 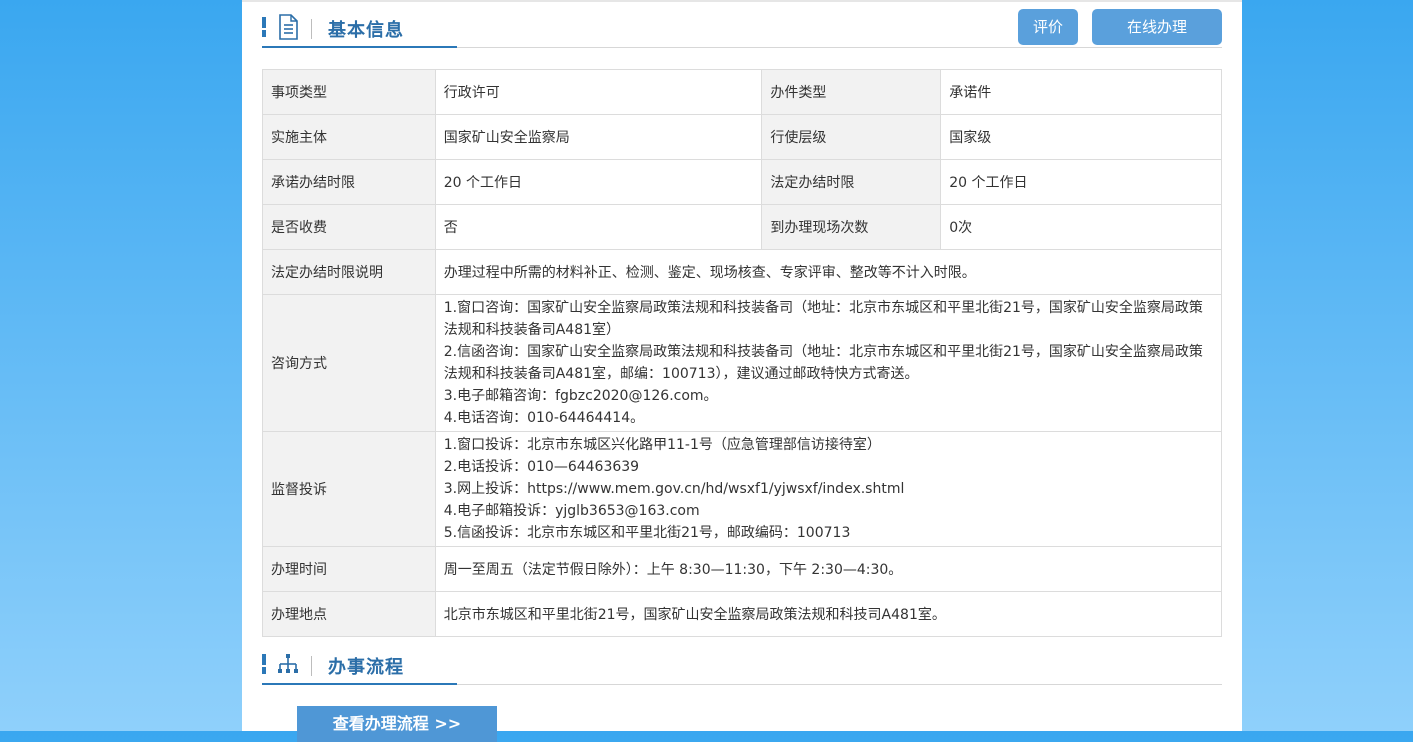 What do you see at coordinates (1081, 92) in the screenshot?
I see `case-type-value: 承诺件` at bounding box center [1081, 92].